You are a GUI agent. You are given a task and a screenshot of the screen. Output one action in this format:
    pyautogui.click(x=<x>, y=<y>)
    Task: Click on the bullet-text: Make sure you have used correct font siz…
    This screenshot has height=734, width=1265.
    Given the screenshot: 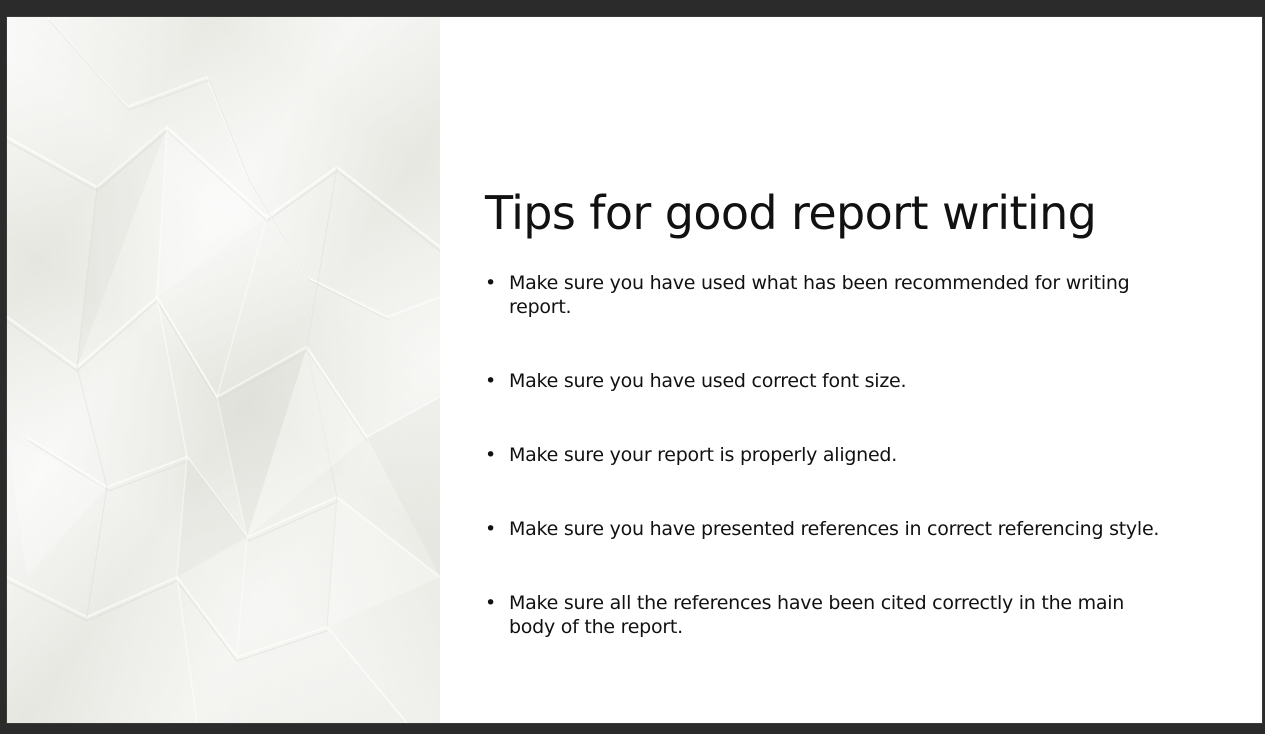 What is the action you would take?
    pyautogui.click(x=708, y=381)
    